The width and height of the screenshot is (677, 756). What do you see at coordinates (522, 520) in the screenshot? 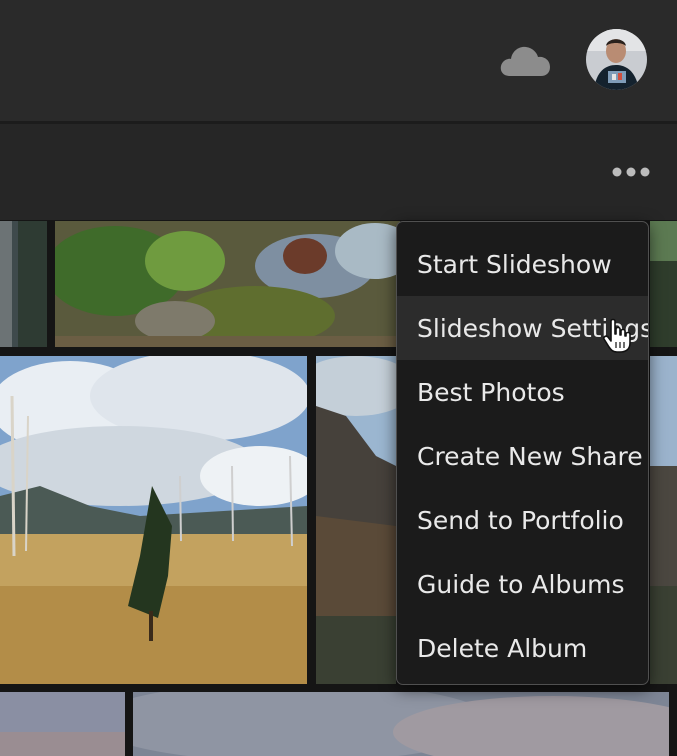
I see `menu-item-send-to-portfolio: Send to Portfolio` at bounding box center [522, 520].